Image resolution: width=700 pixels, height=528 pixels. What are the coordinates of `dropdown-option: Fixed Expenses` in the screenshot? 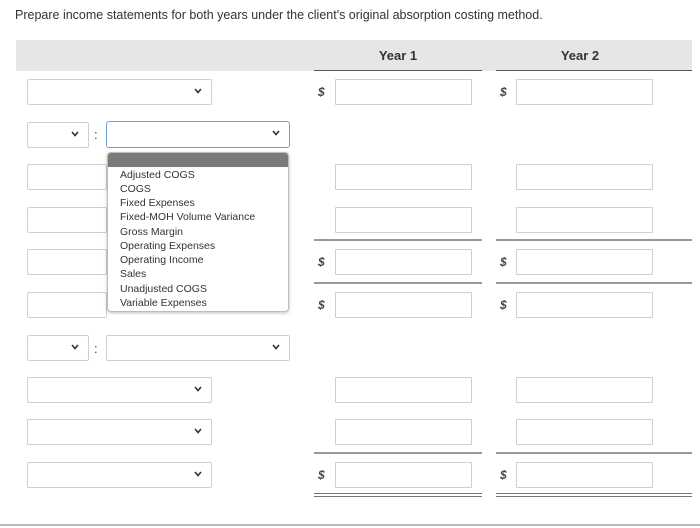 It's located at (157, 203).